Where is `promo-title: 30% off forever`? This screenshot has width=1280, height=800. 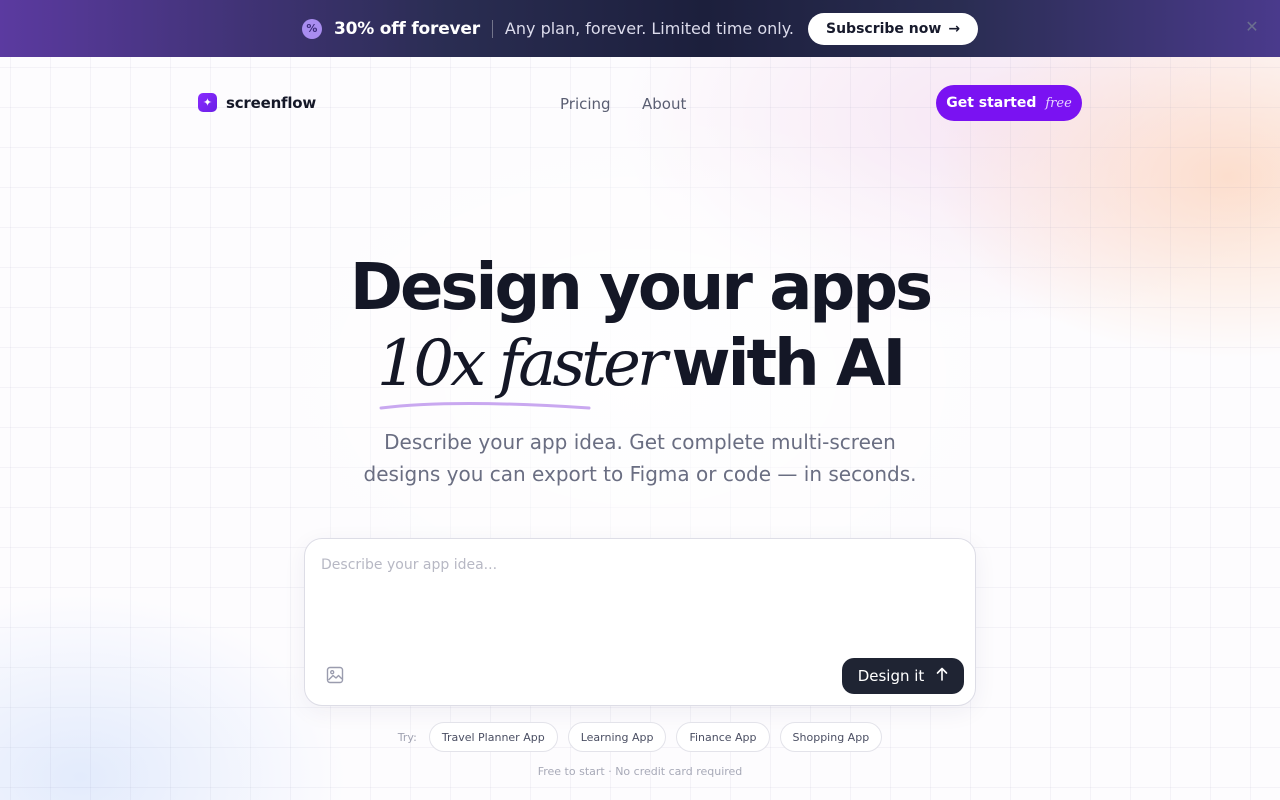 promo-title: 30% off forever is located at coordinates (406, 28).